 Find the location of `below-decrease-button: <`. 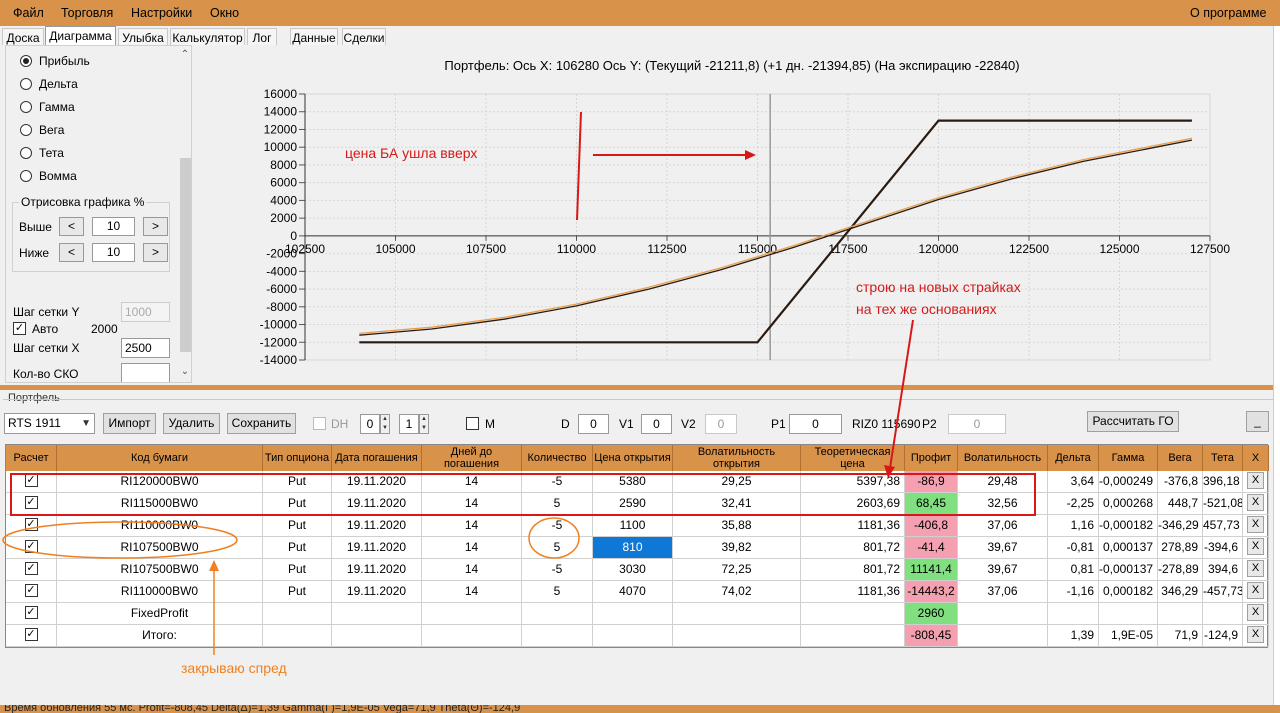

below-decrease-button: < is located at coordinates (71, 252).